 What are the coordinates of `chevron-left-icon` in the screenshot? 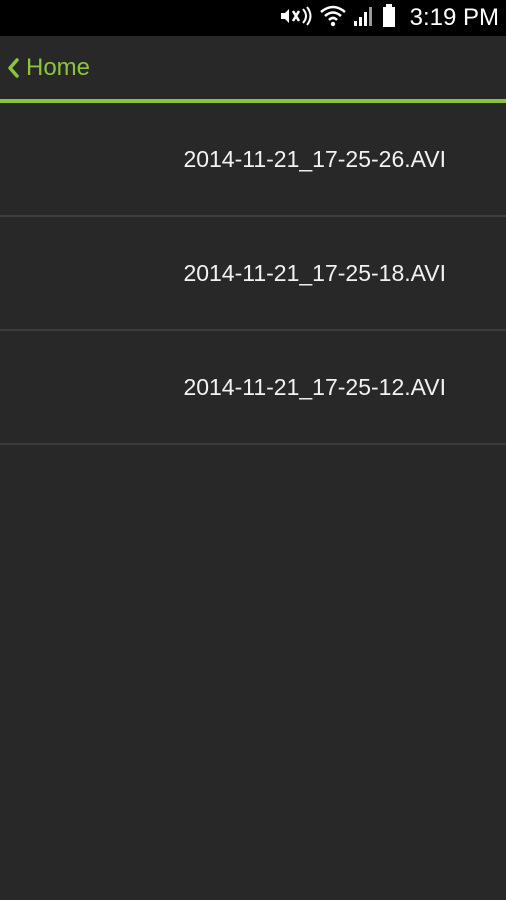 It's located at (13, 68).